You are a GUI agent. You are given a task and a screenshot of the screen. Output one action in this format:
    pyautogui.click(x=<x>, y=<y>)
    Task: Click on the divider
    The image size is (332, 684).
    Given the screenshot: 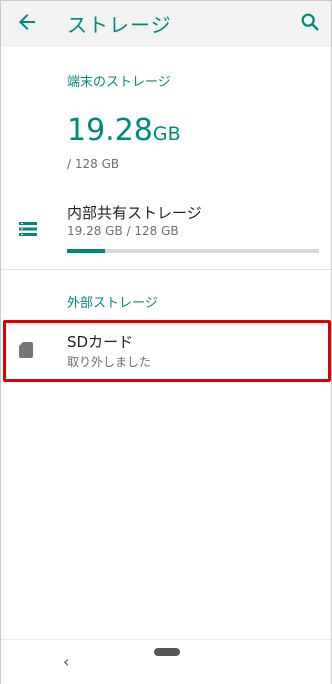 What is the action you would take?
    pyautogui.click(x=166, y=269)
    